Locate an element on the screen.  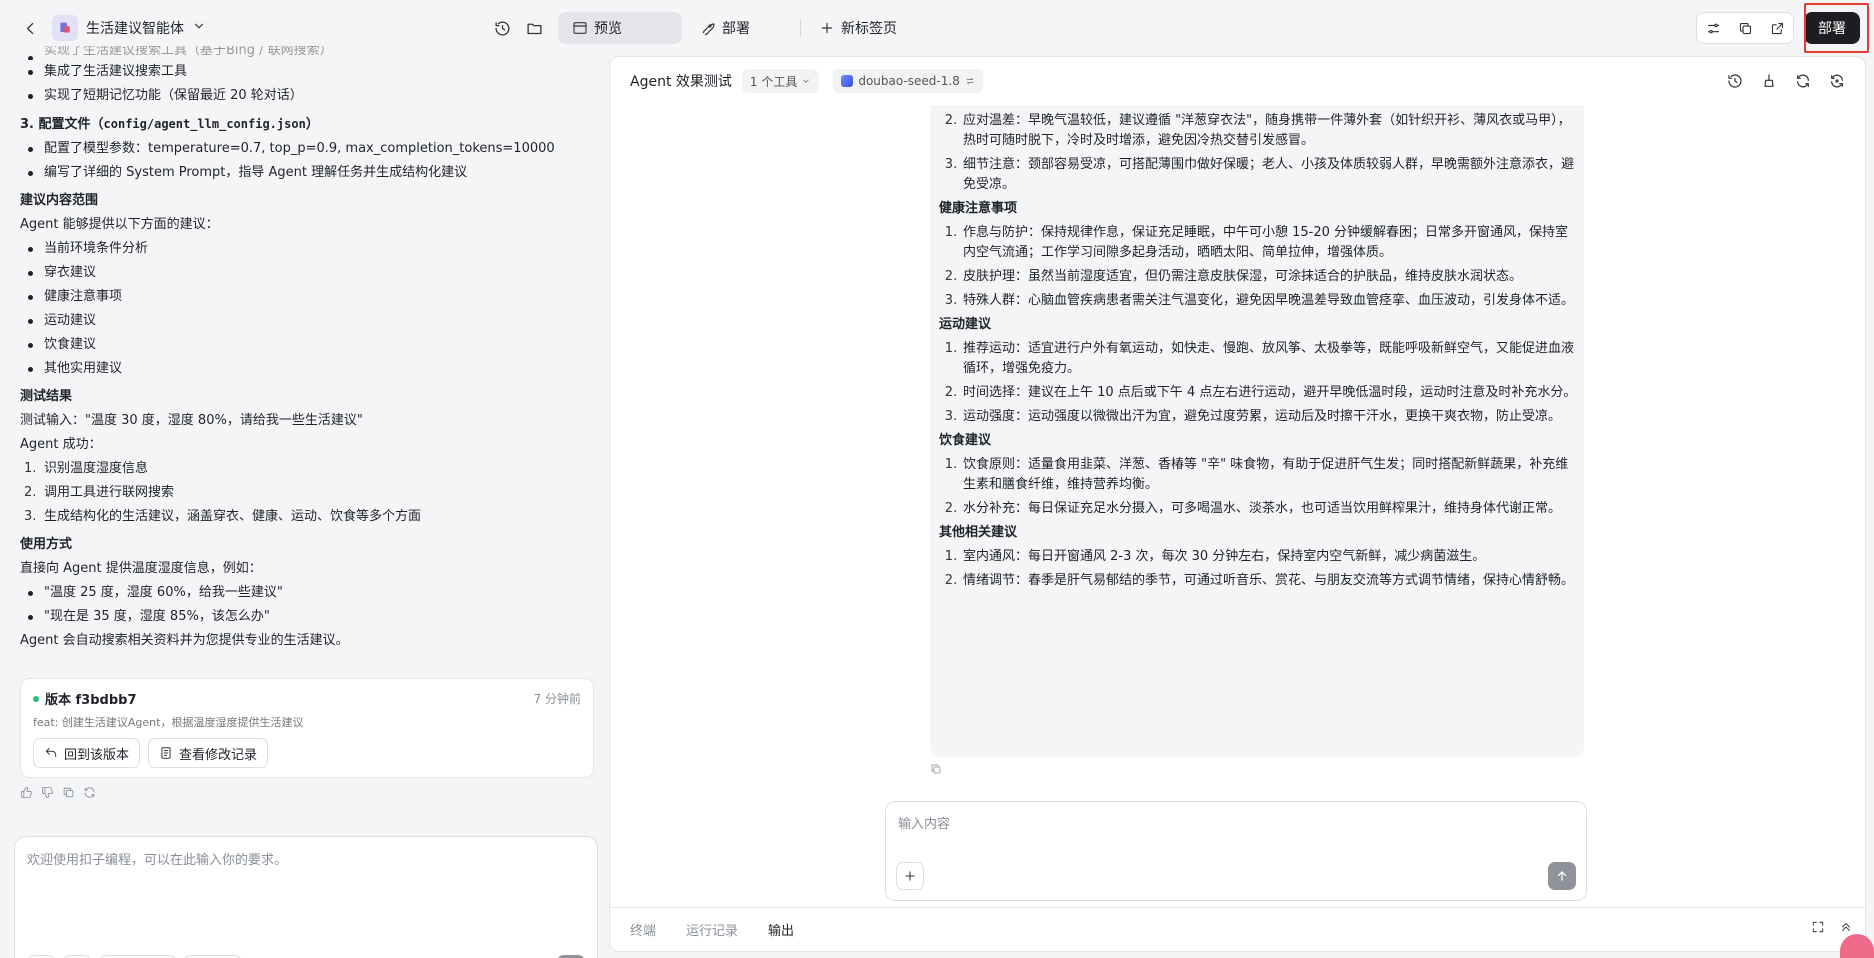
view-history-button: 查看修改记录 is located at coordinates (208, 753).